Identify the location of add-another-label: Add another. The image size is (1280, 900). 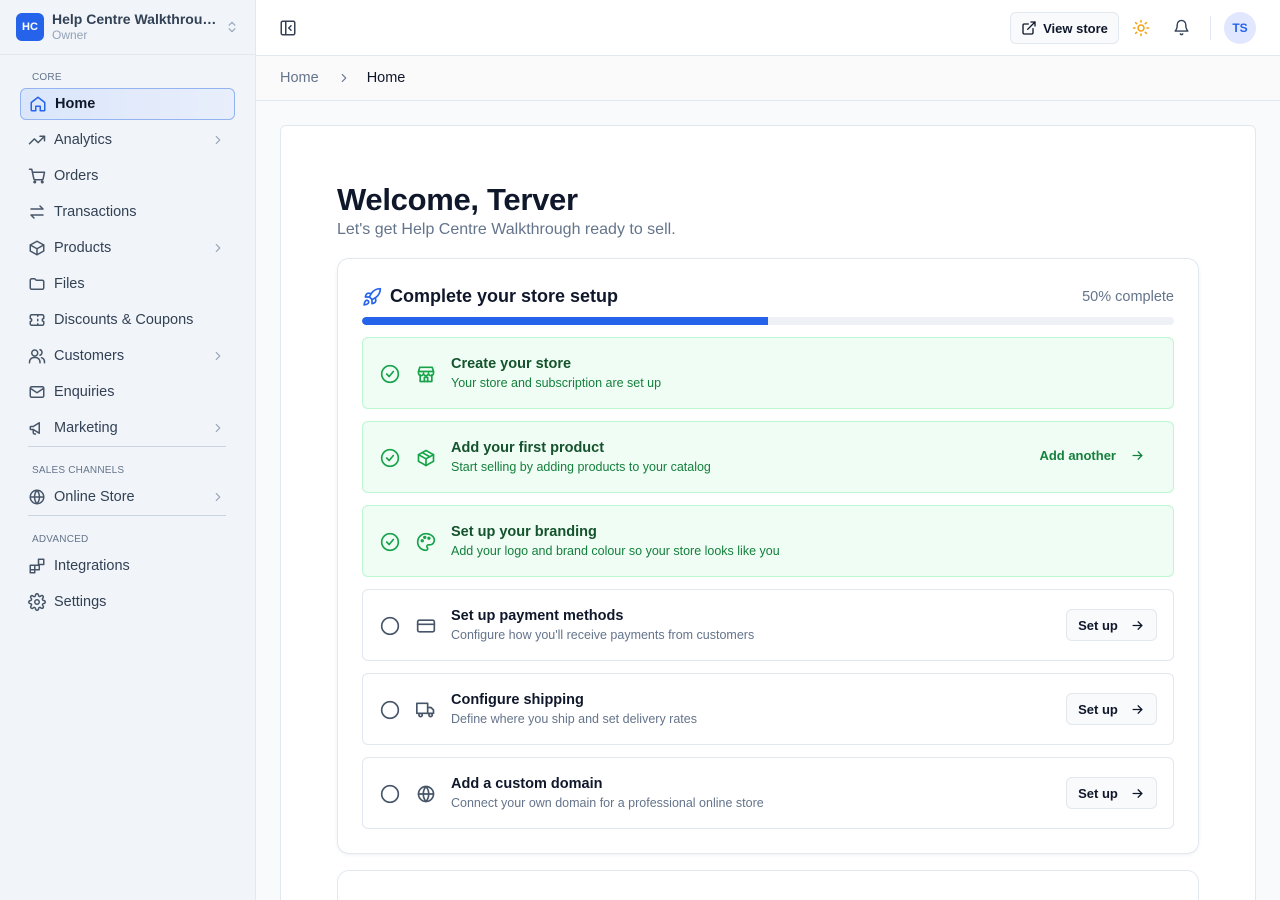
(1077, 455).